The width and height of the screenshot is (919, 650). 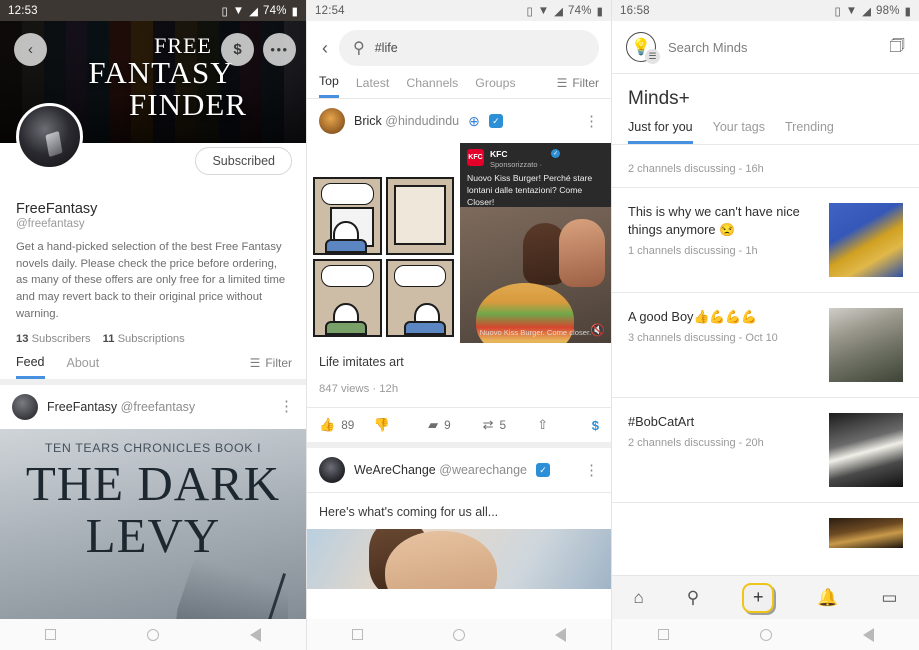 I want to click on search-value: #life, so click(x=386, y=48).